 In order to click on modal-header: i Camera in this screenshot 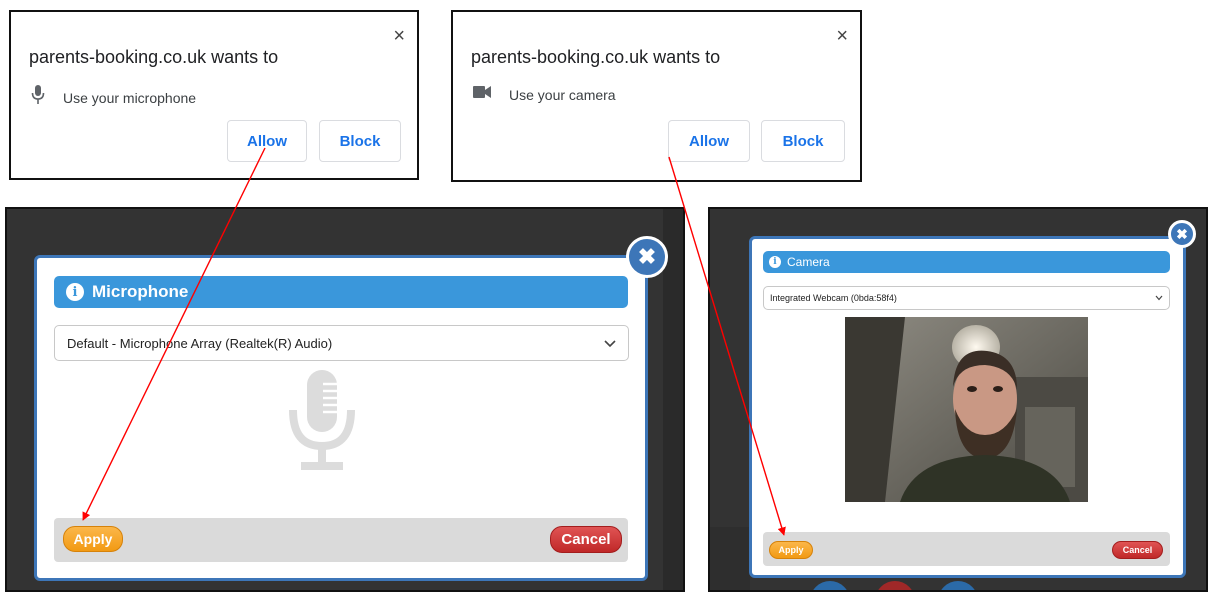, I will do `click(966, 262)`.